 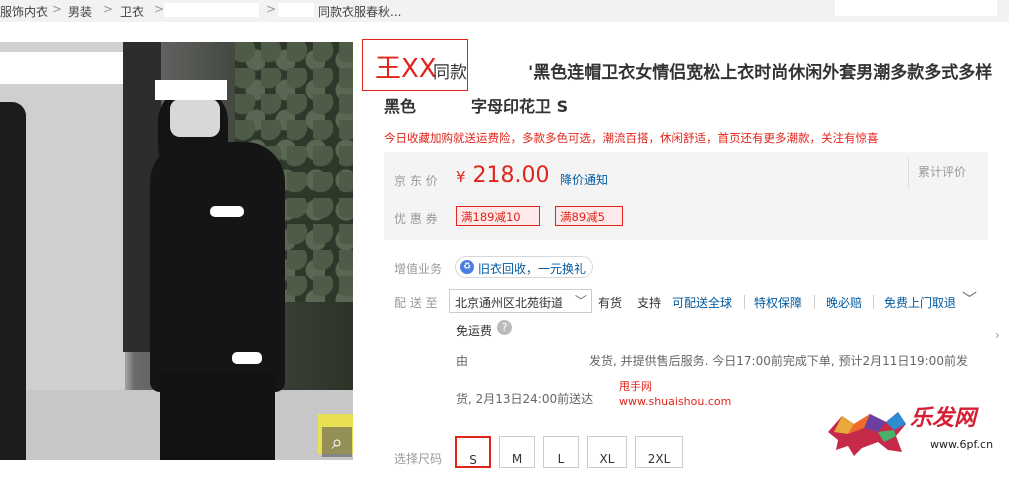 I want to click on address-select: 北京通州区北苑街道 ﹀, so click(x=520, y=301).